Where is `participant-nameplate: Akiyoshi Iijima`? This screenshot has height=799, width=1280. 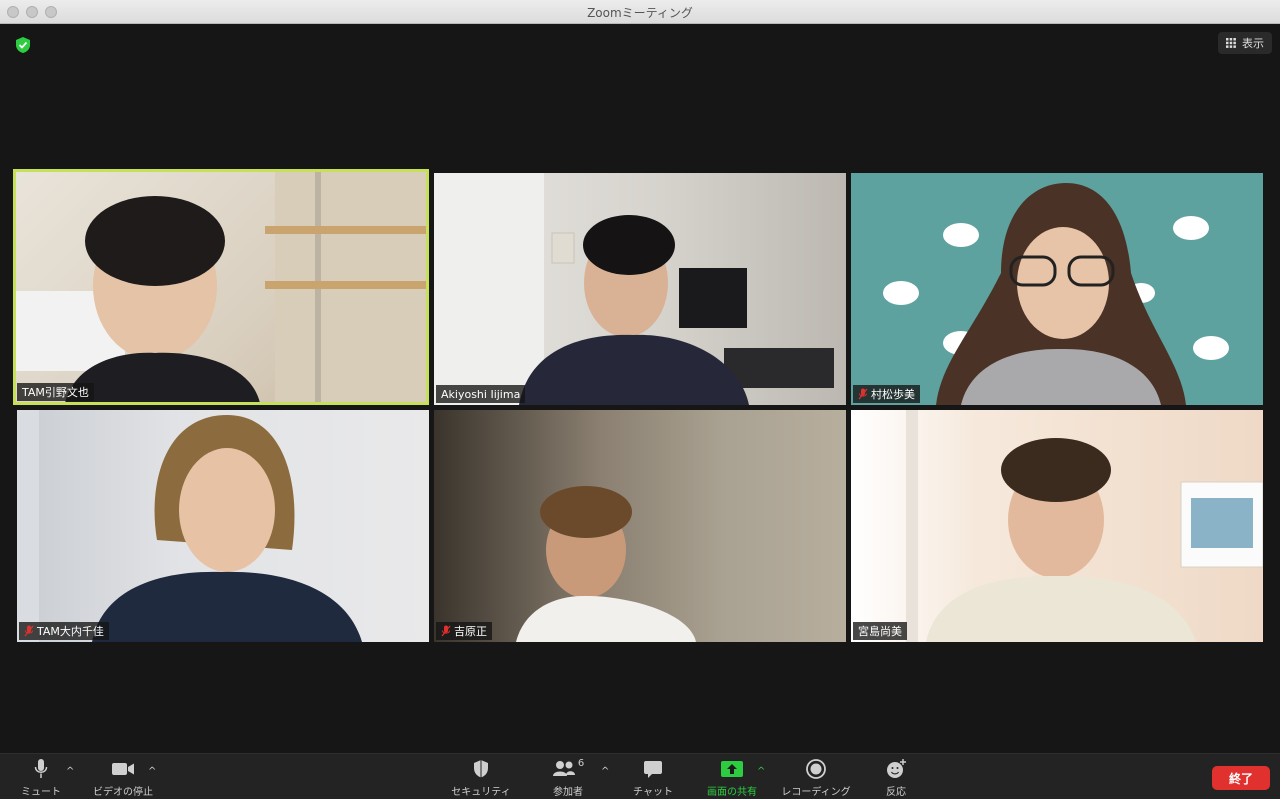 participant-nameplate: Akiyoshi Iijima is located at coordinates (481, 394).